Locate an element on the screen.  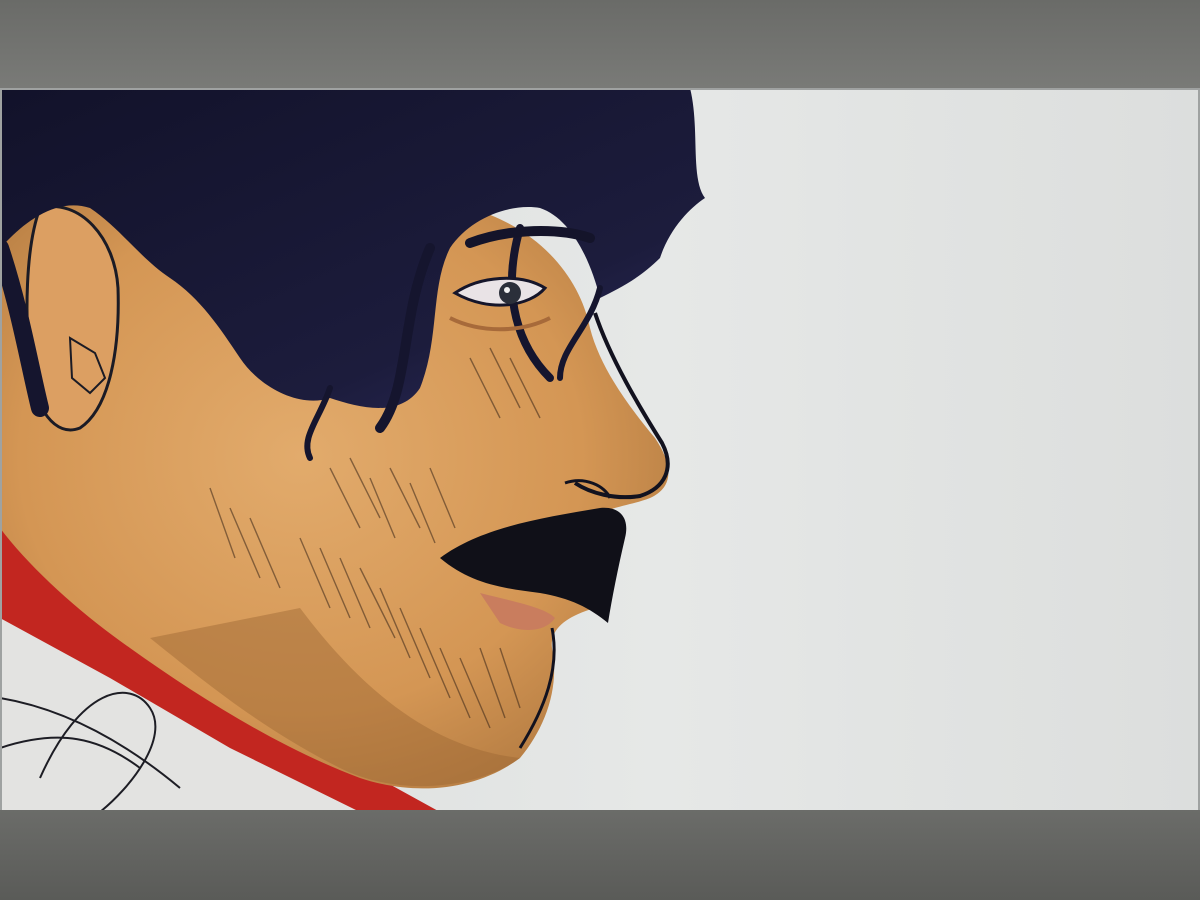
monitor-bezel-bottom is located at coordinates (600, 855).